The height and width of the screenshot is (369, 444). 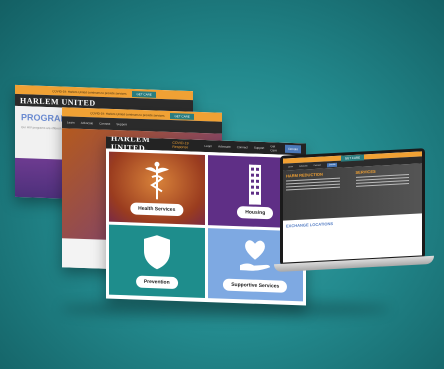 What do you see at coordinates (58, 102) in the screenshot?
I see `site-logo: HARLEM UNITED` at bounding box center [58, 102].